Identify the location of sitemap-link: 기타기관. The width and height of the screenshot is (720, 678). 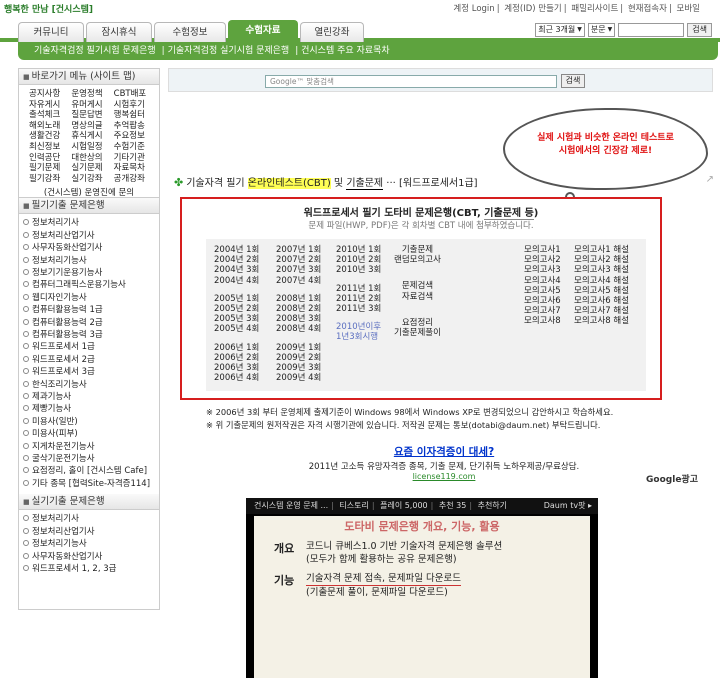
(135, 158).